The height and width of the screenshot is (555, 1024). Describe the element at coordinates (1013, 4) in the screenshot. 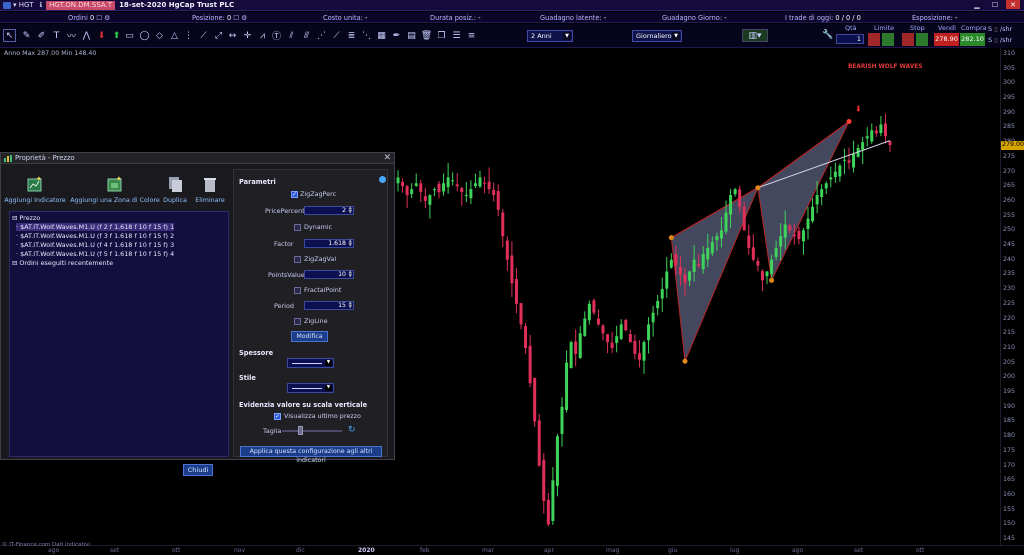

I see `close-icon: ✕` at that location.